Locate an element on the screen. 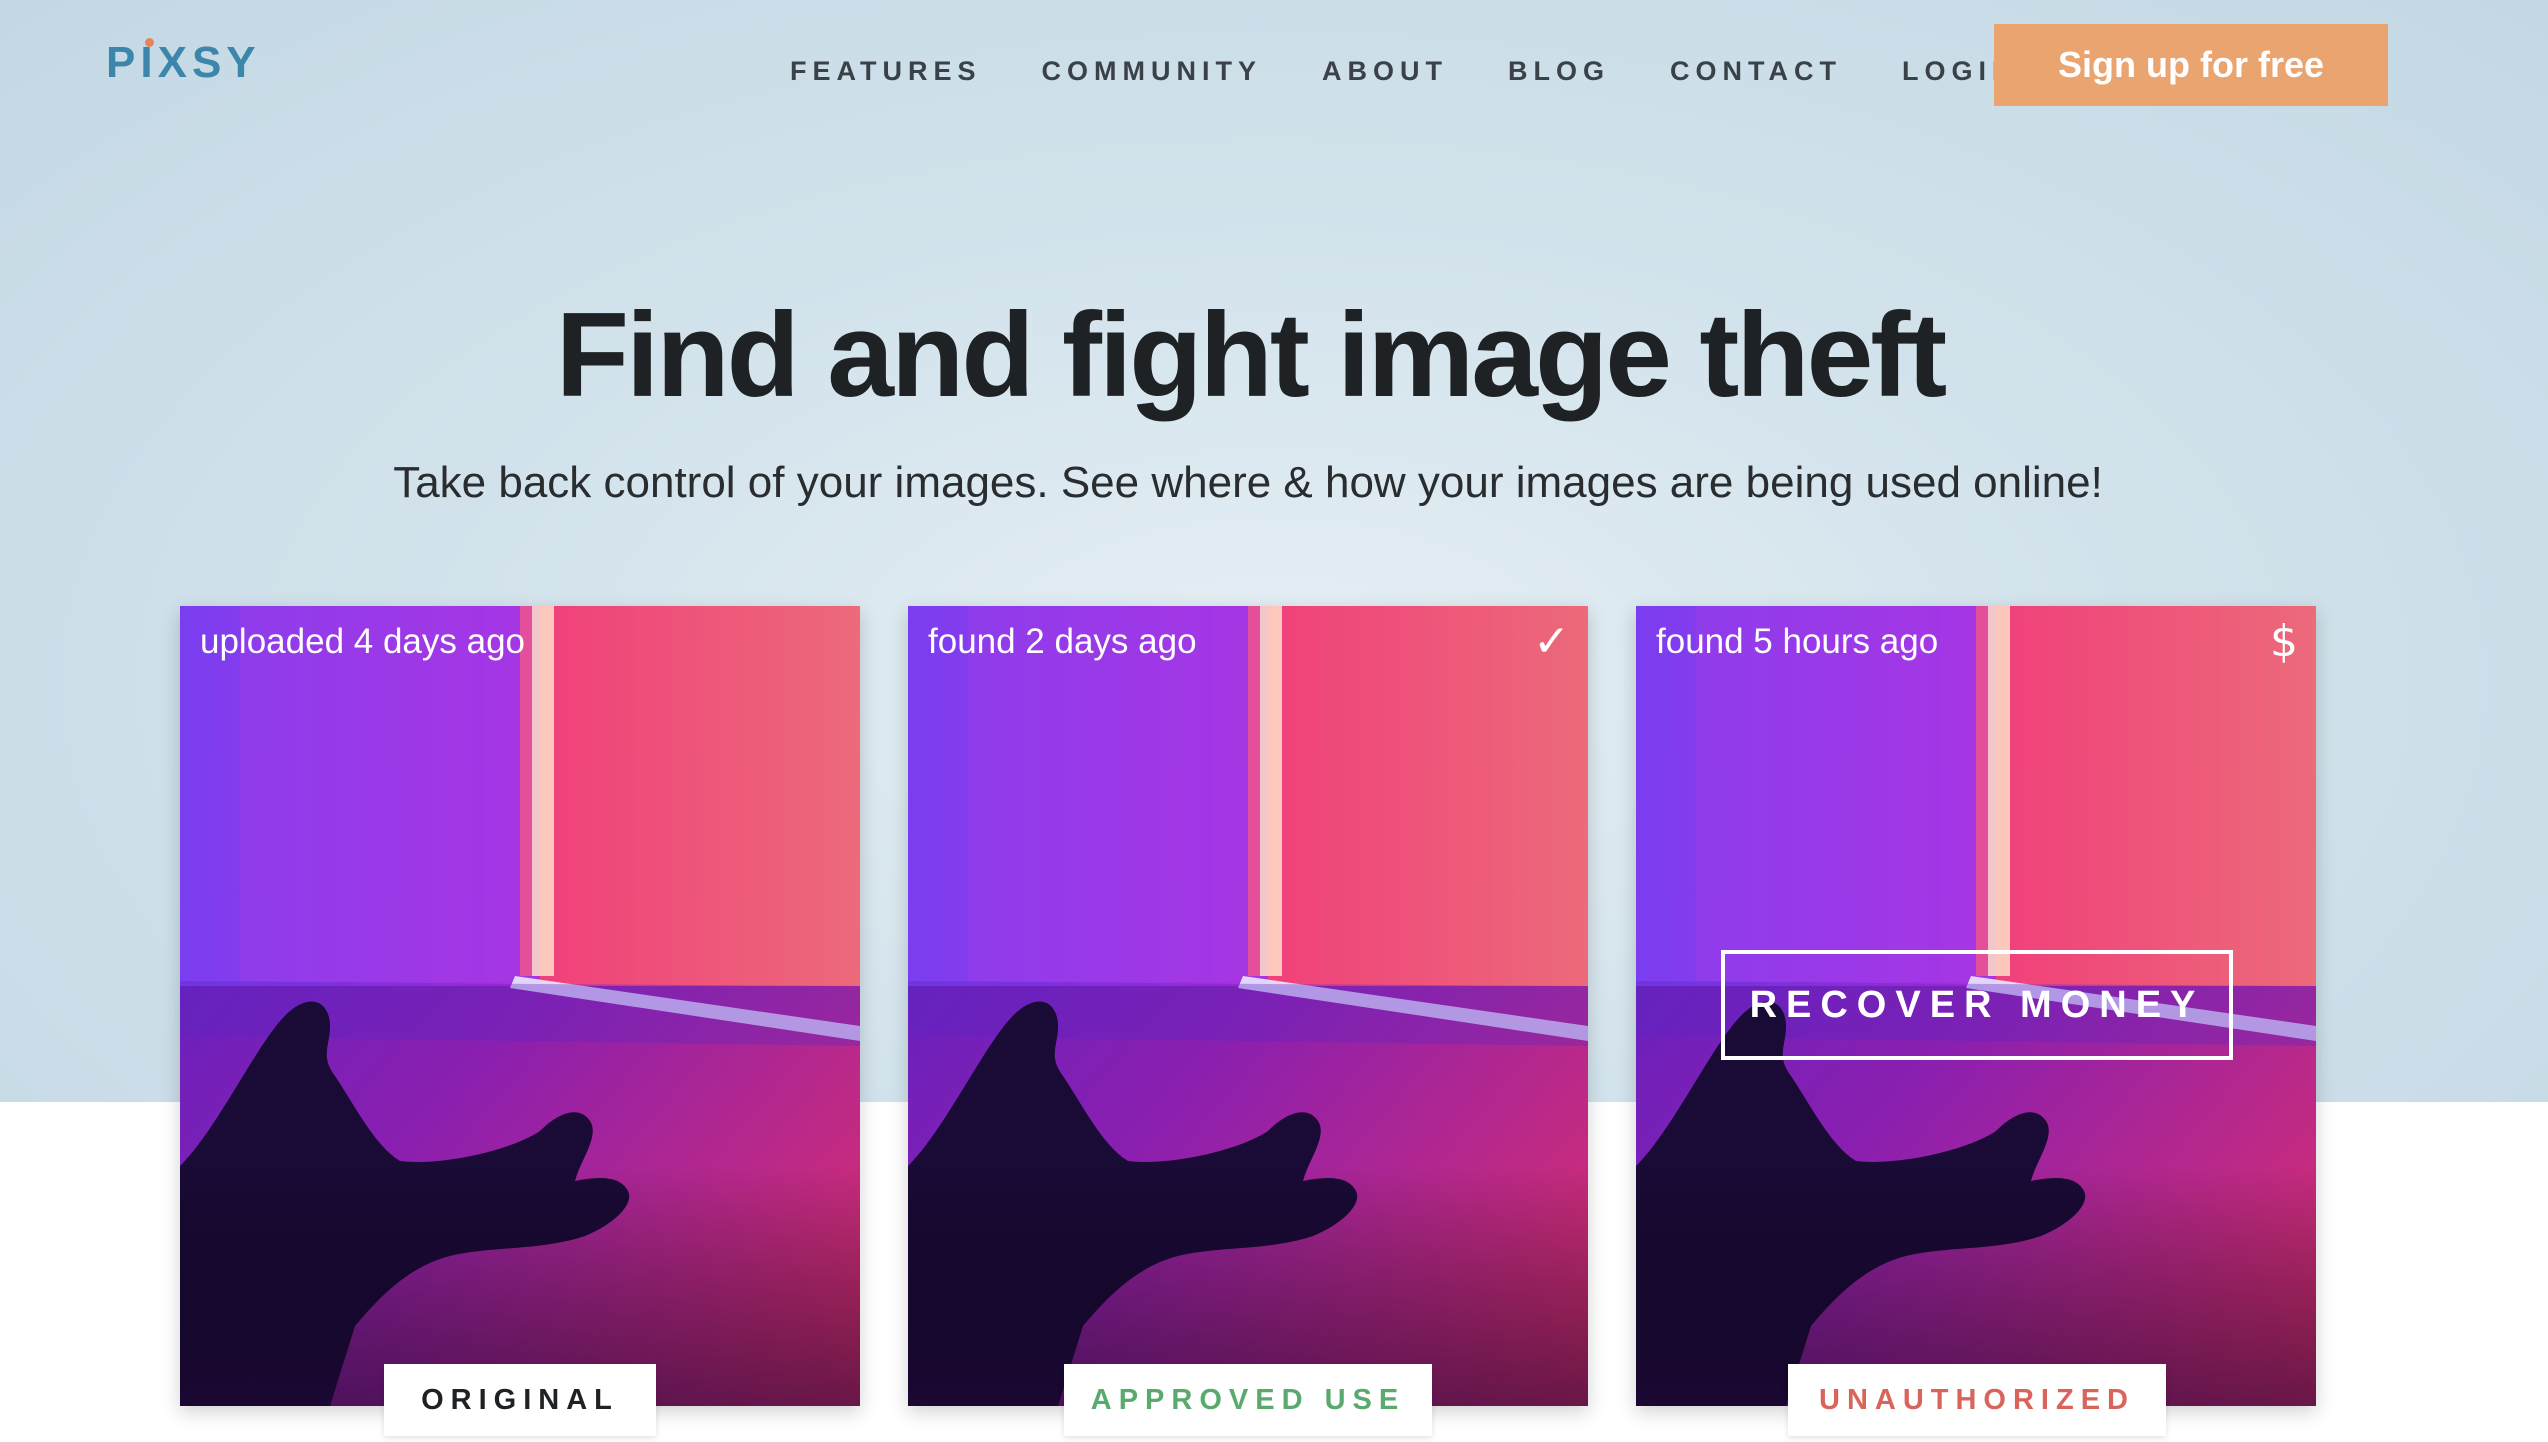 Image resolution: width=2548 pixels, height=1442 pixels. check-icon: ✓ is located at coordinates (1551, 641).